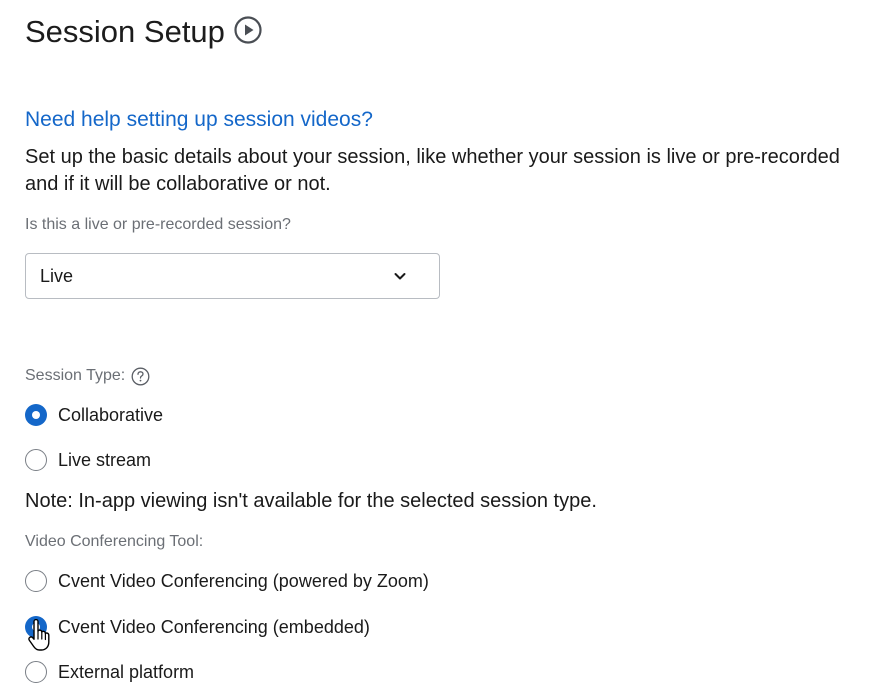 Image resolution: width=872 pixels, height=698 pixels. I want to click on radio-label: Live stream, so click(105, 460).